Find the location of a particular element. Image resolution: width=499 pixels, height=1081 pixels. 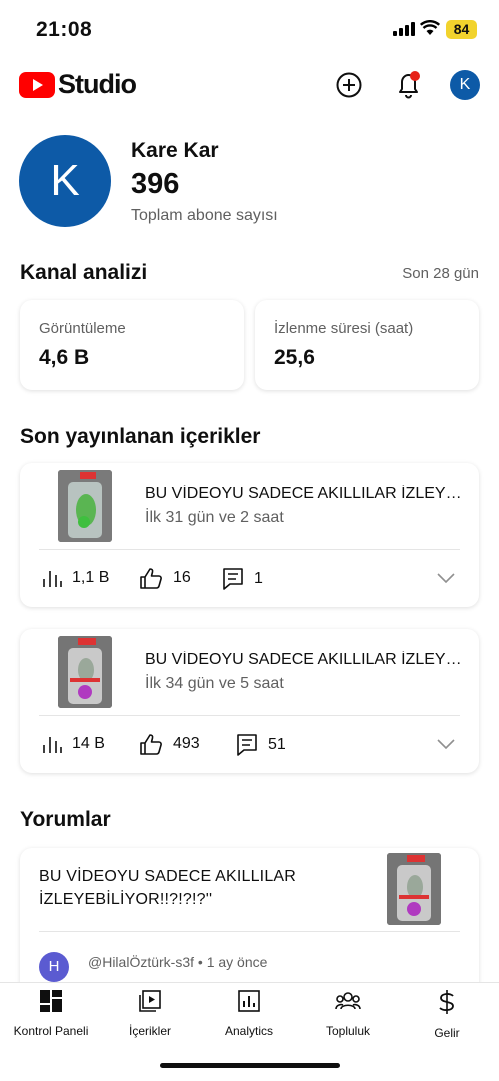

comments-metric: 51 is located at coordinates (261, 745).